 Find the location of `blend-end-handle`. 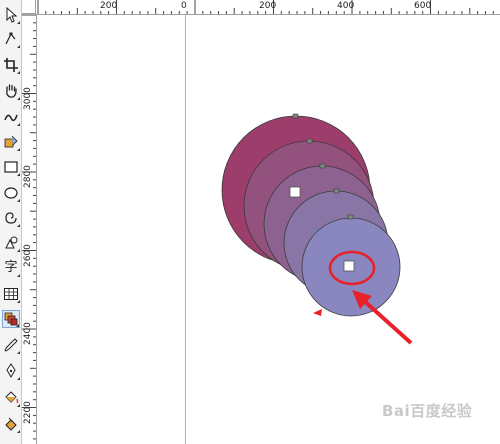

blend-end-handle is located at coordinates (349, 266).